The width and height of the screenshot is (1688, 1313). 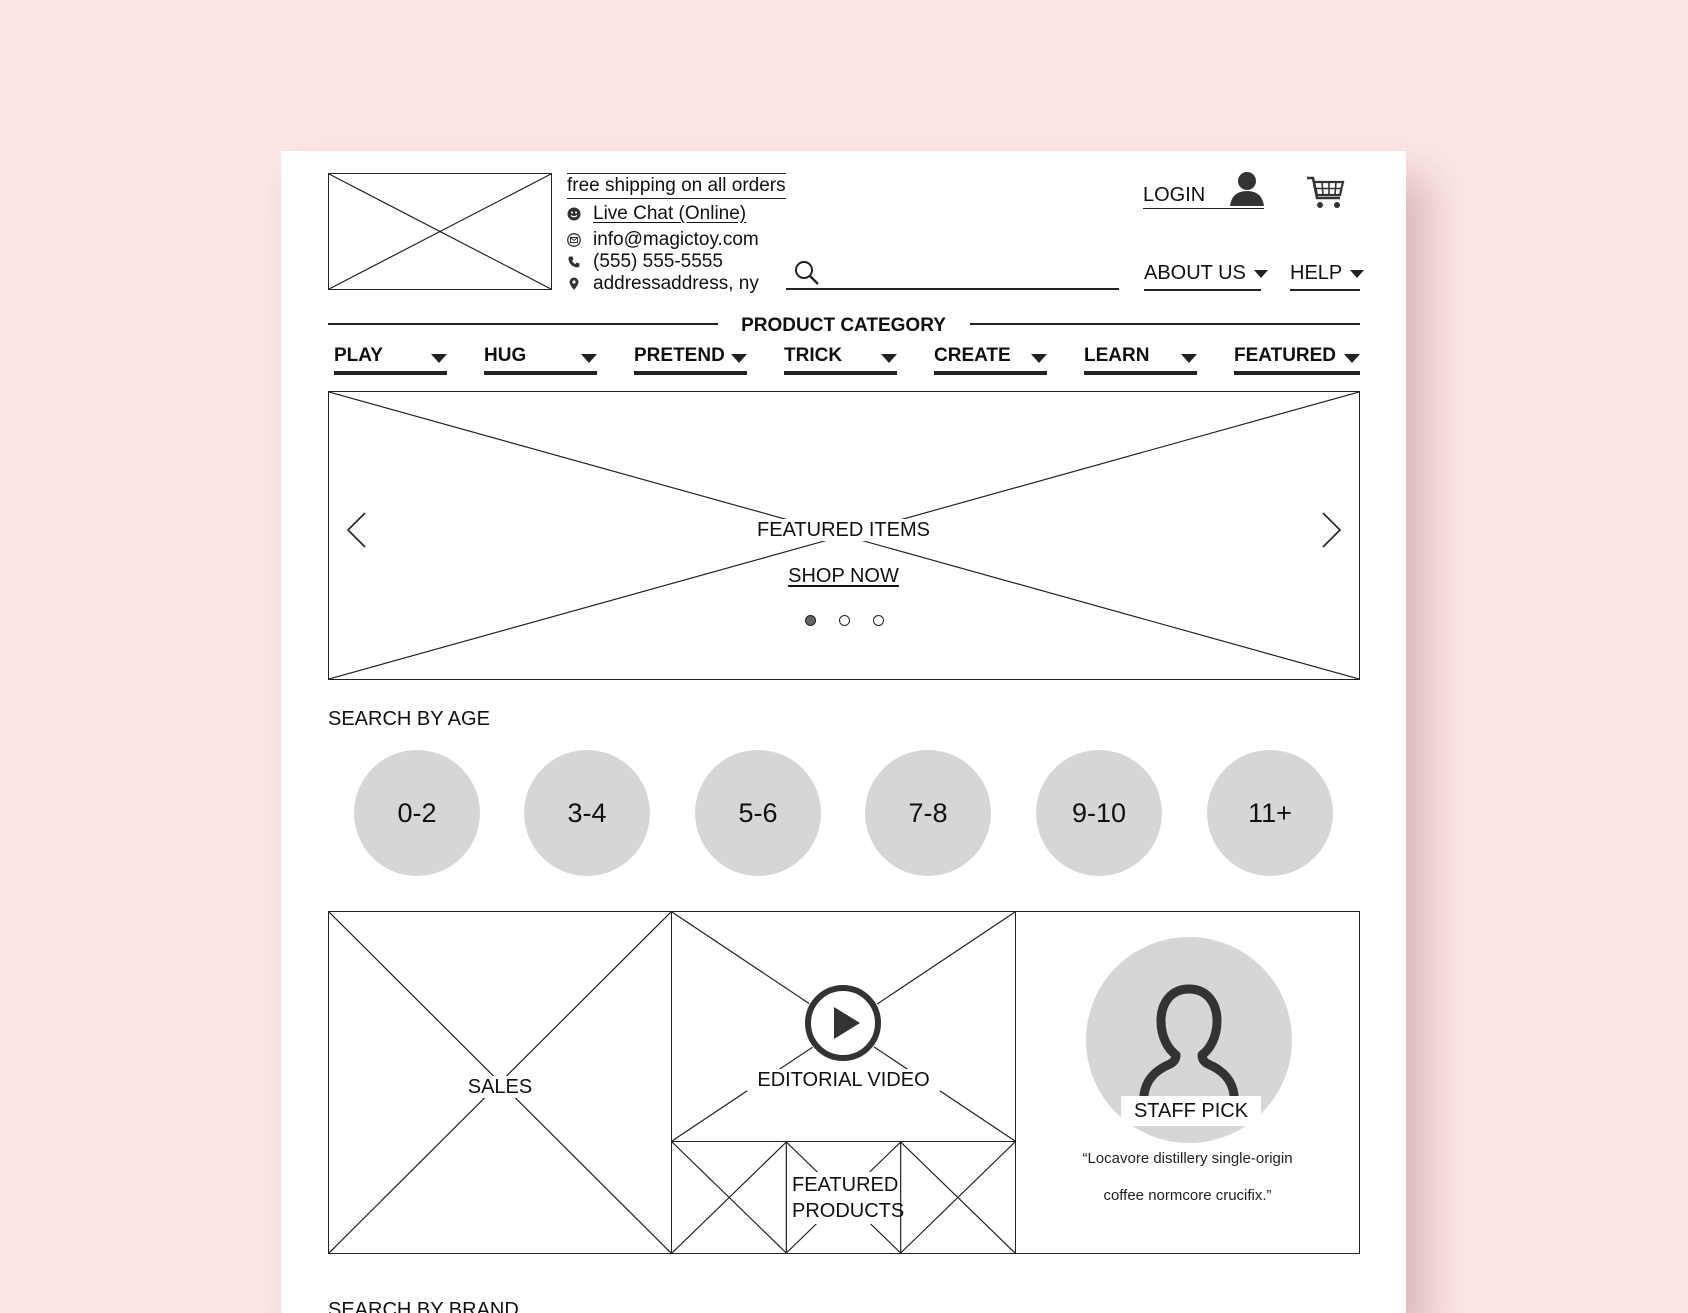 I want to click on product-category-label: PRODUCT CATEGORY, so click(x=843, y=325).